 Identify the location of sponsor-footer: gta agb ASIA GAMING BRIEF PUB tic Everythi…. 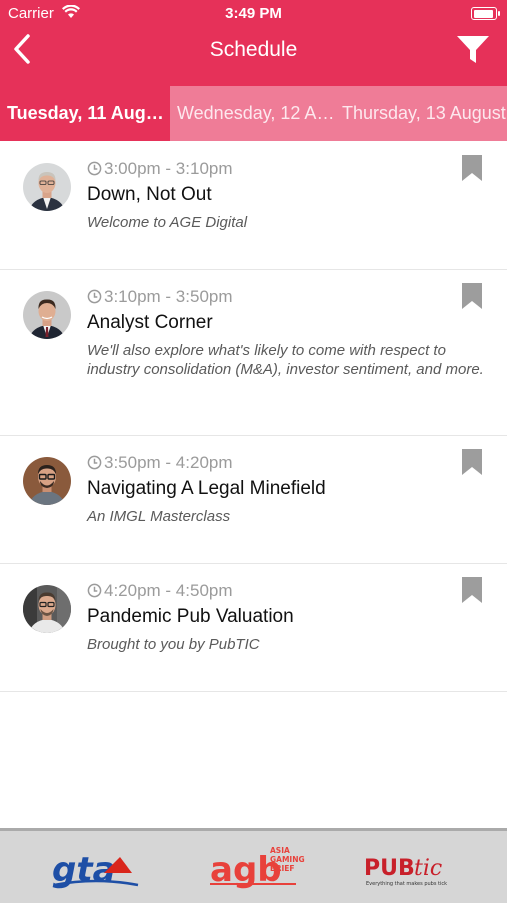
(253, 865).